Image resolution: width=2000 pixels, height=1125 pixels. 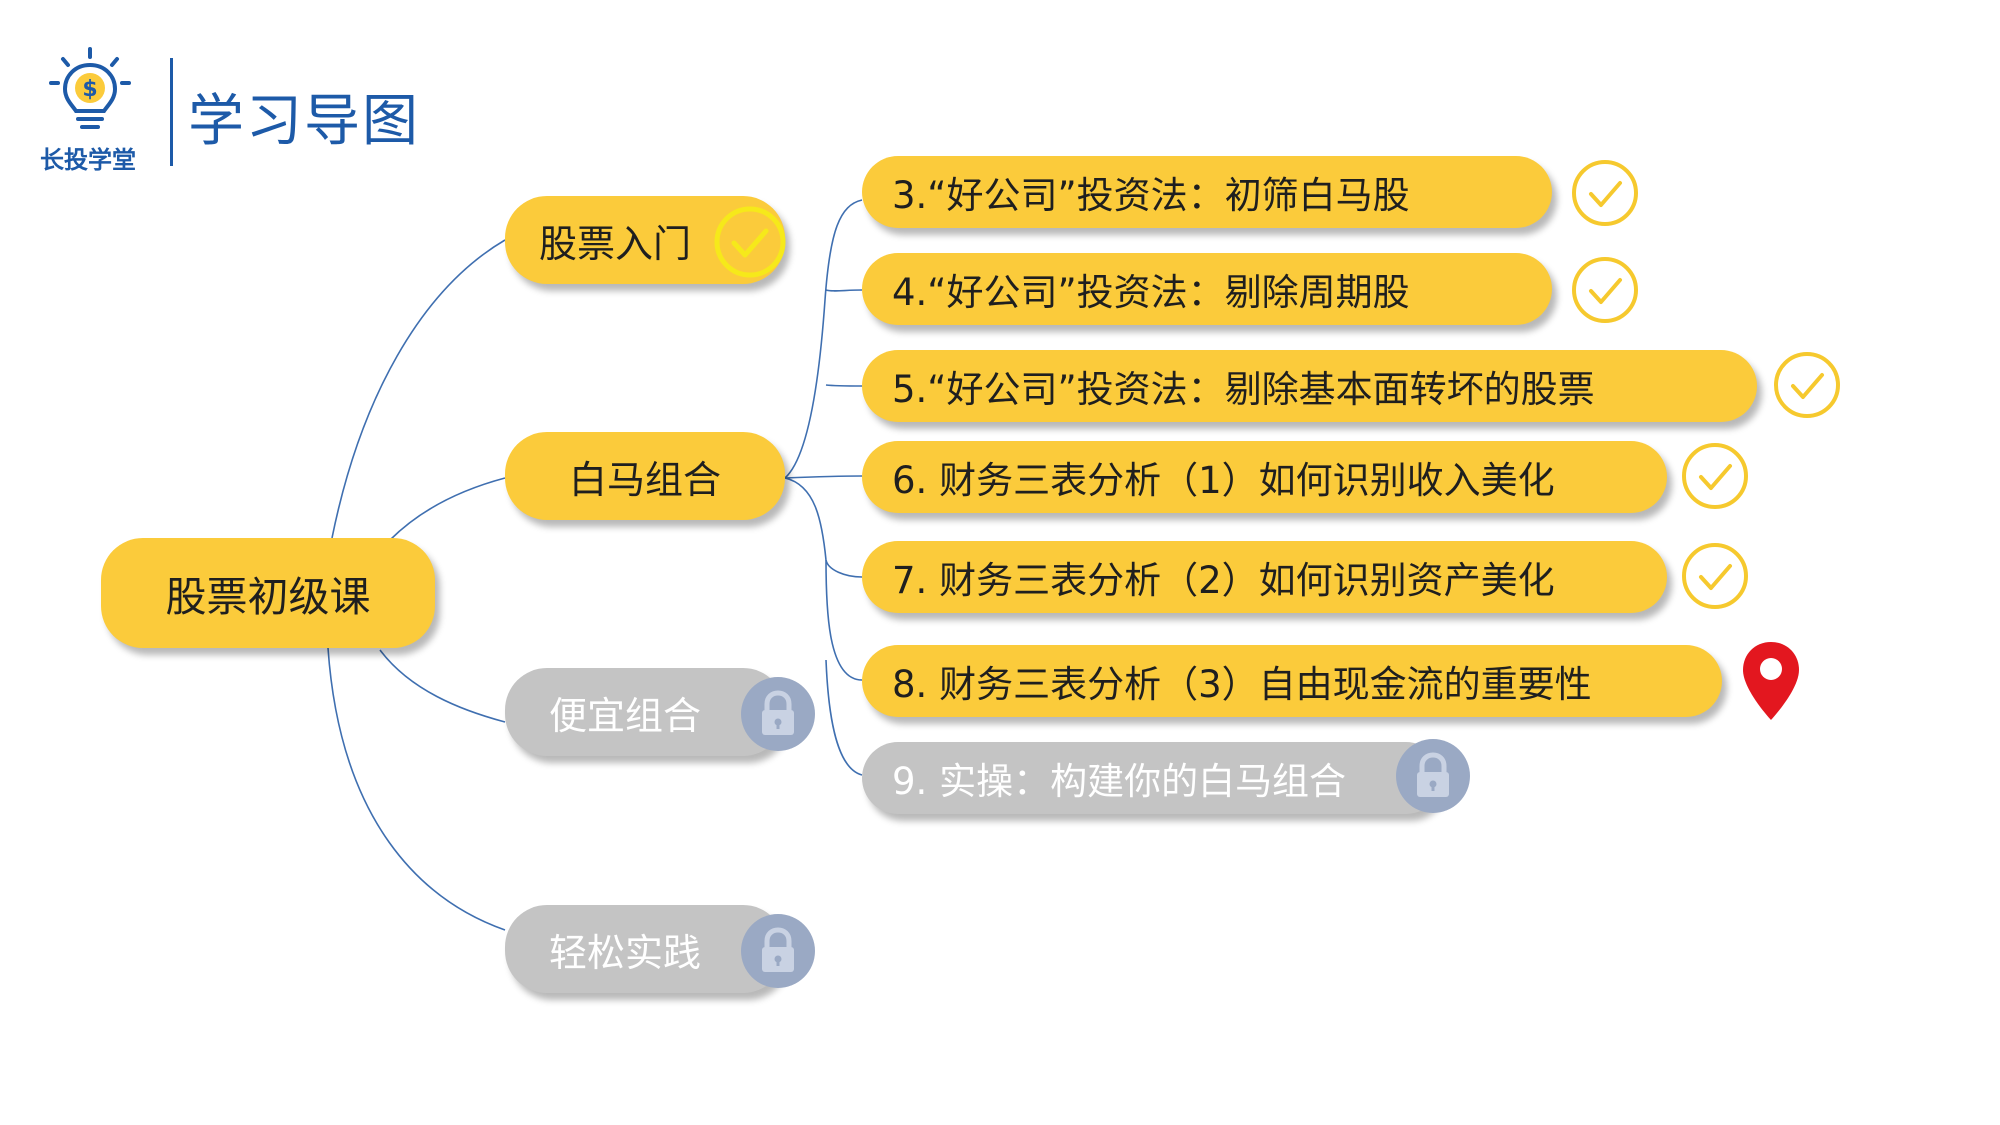 I want to click on lesson-label: 7. 财务三表分析（2）如何识别资产美化, so click(x=1223, y=580).